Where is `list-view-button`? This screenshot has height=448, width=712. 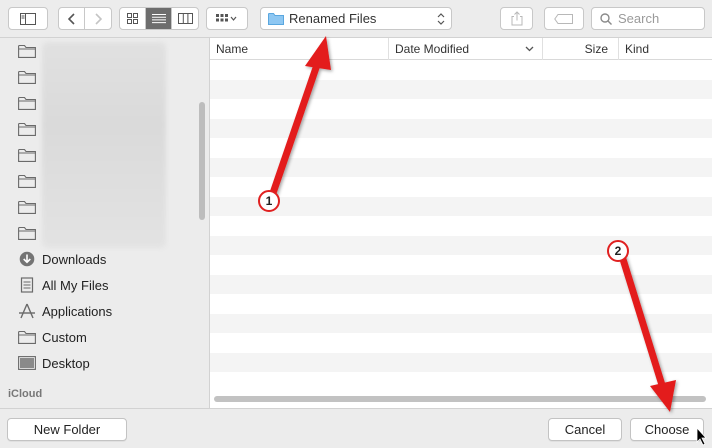
list-view-button is located at coordinates (159, 18).